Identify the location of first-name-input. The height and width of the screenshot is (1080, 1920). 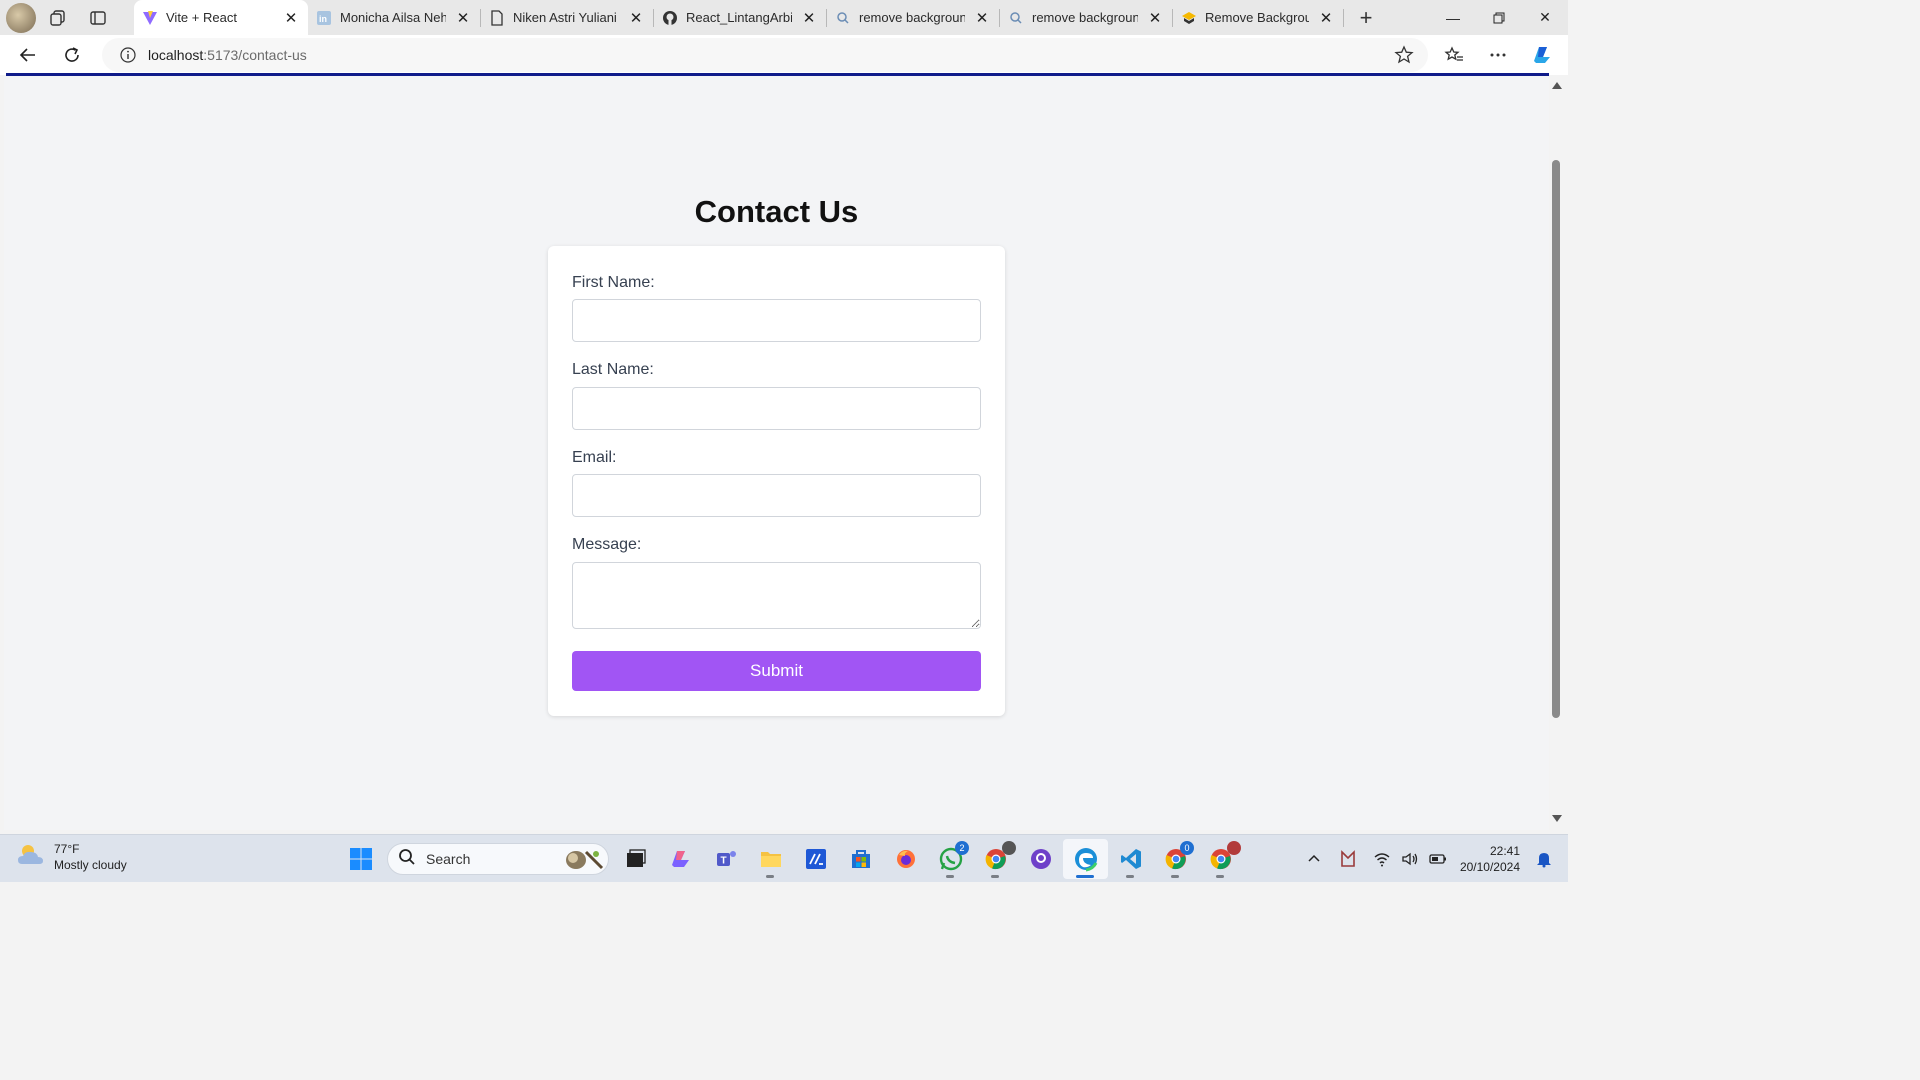
(776, 320).